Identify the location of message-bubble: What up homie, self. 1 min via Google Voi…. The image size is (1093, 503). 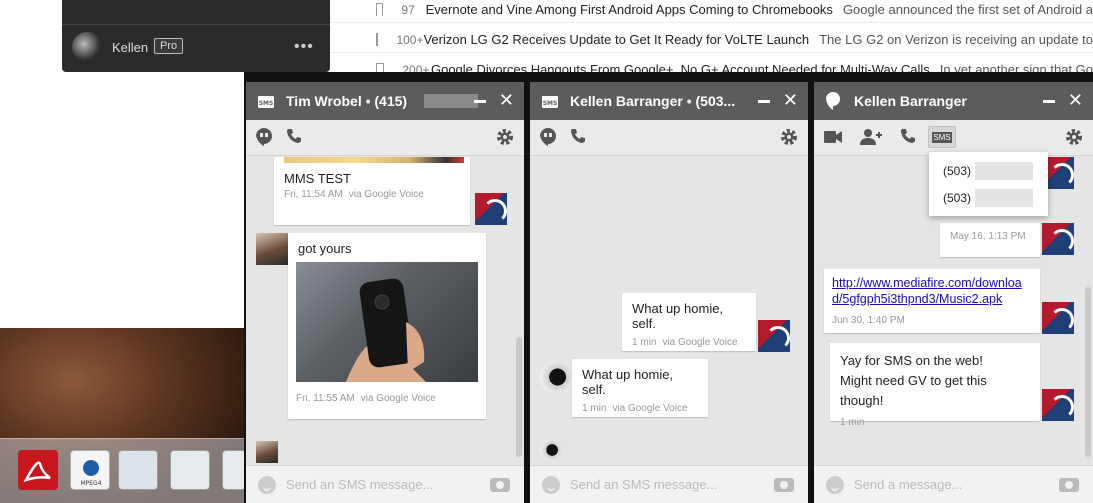
(640, 388).